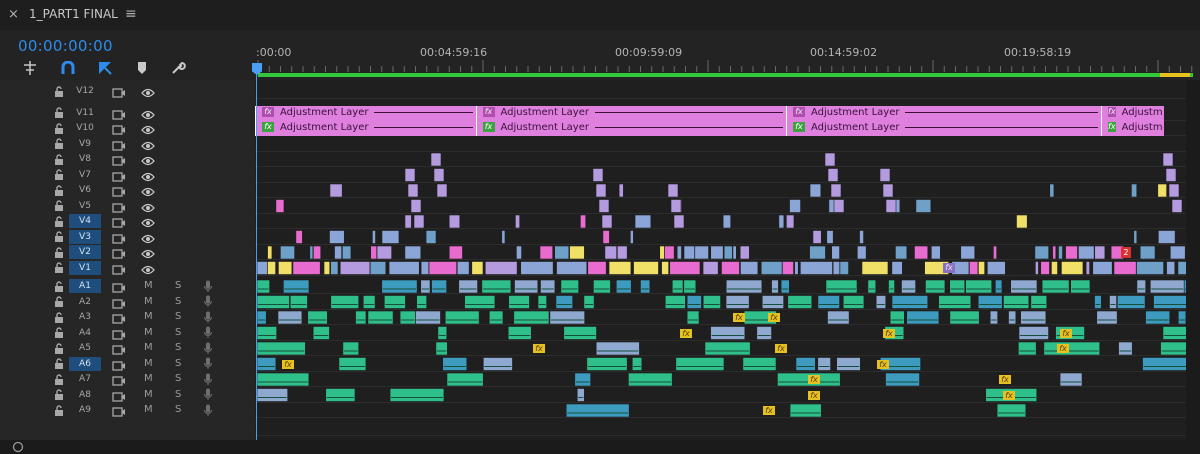  What do you see at coordinates (85, 363) in the screenshot?
I see `track-label-a6: A6` at bounding box center [85, 363].